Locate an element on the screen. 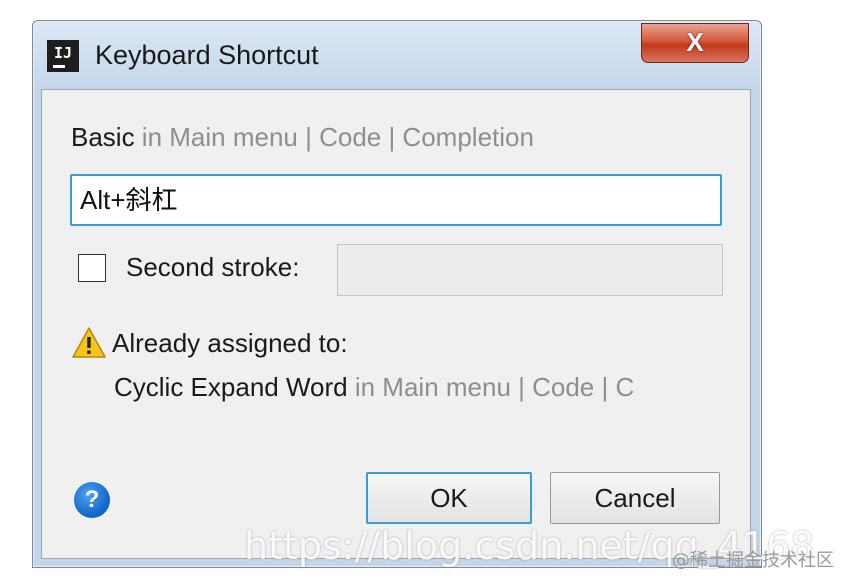 Image resolution: width=856 pixels, height=578 pixels. second-stroke-input is located at coordinates (530, 270).